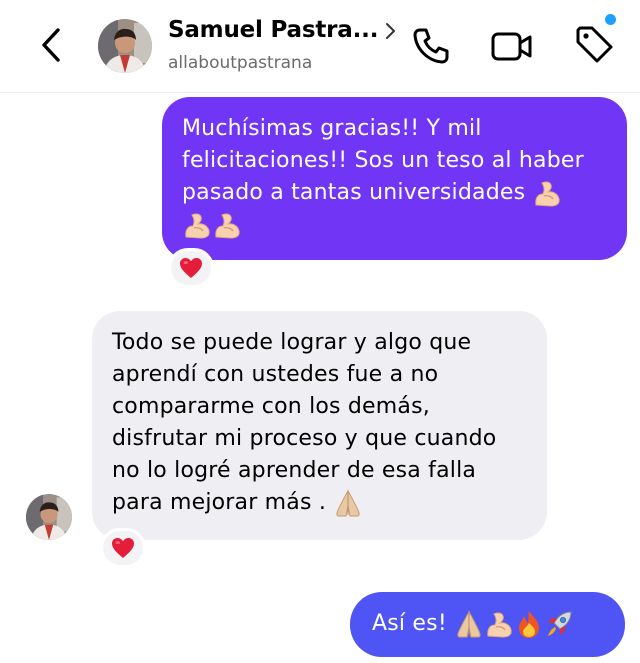 This screenshot has height=663, width=640. Describe the element at coordinates (304, 438) in the screenshot. I see `message-line: disfrutar mi proceso y que cuando` at that location.